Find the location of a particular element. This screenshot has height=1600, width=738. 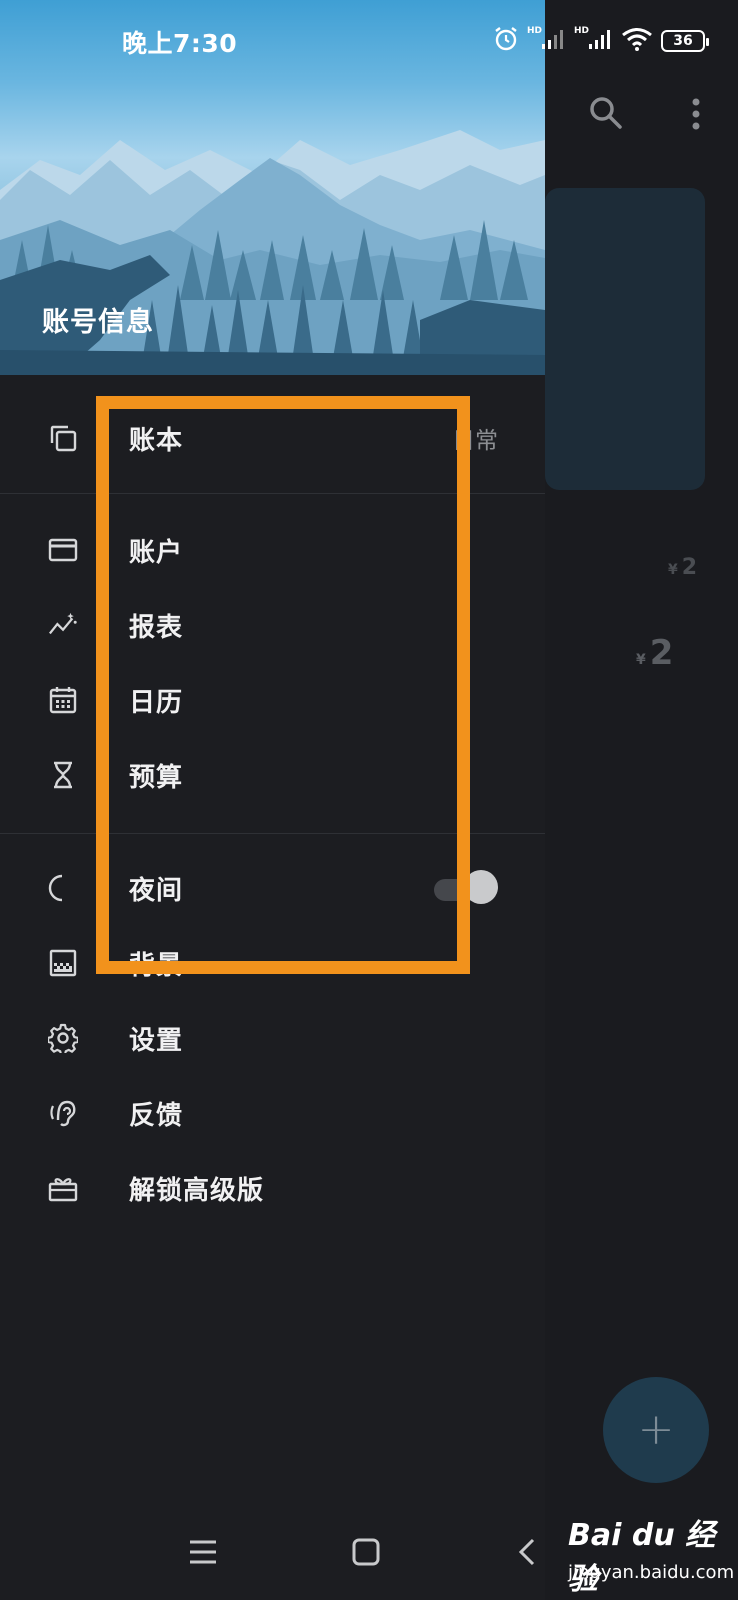

plus-icon: + is located at coordinates (656, 1429).